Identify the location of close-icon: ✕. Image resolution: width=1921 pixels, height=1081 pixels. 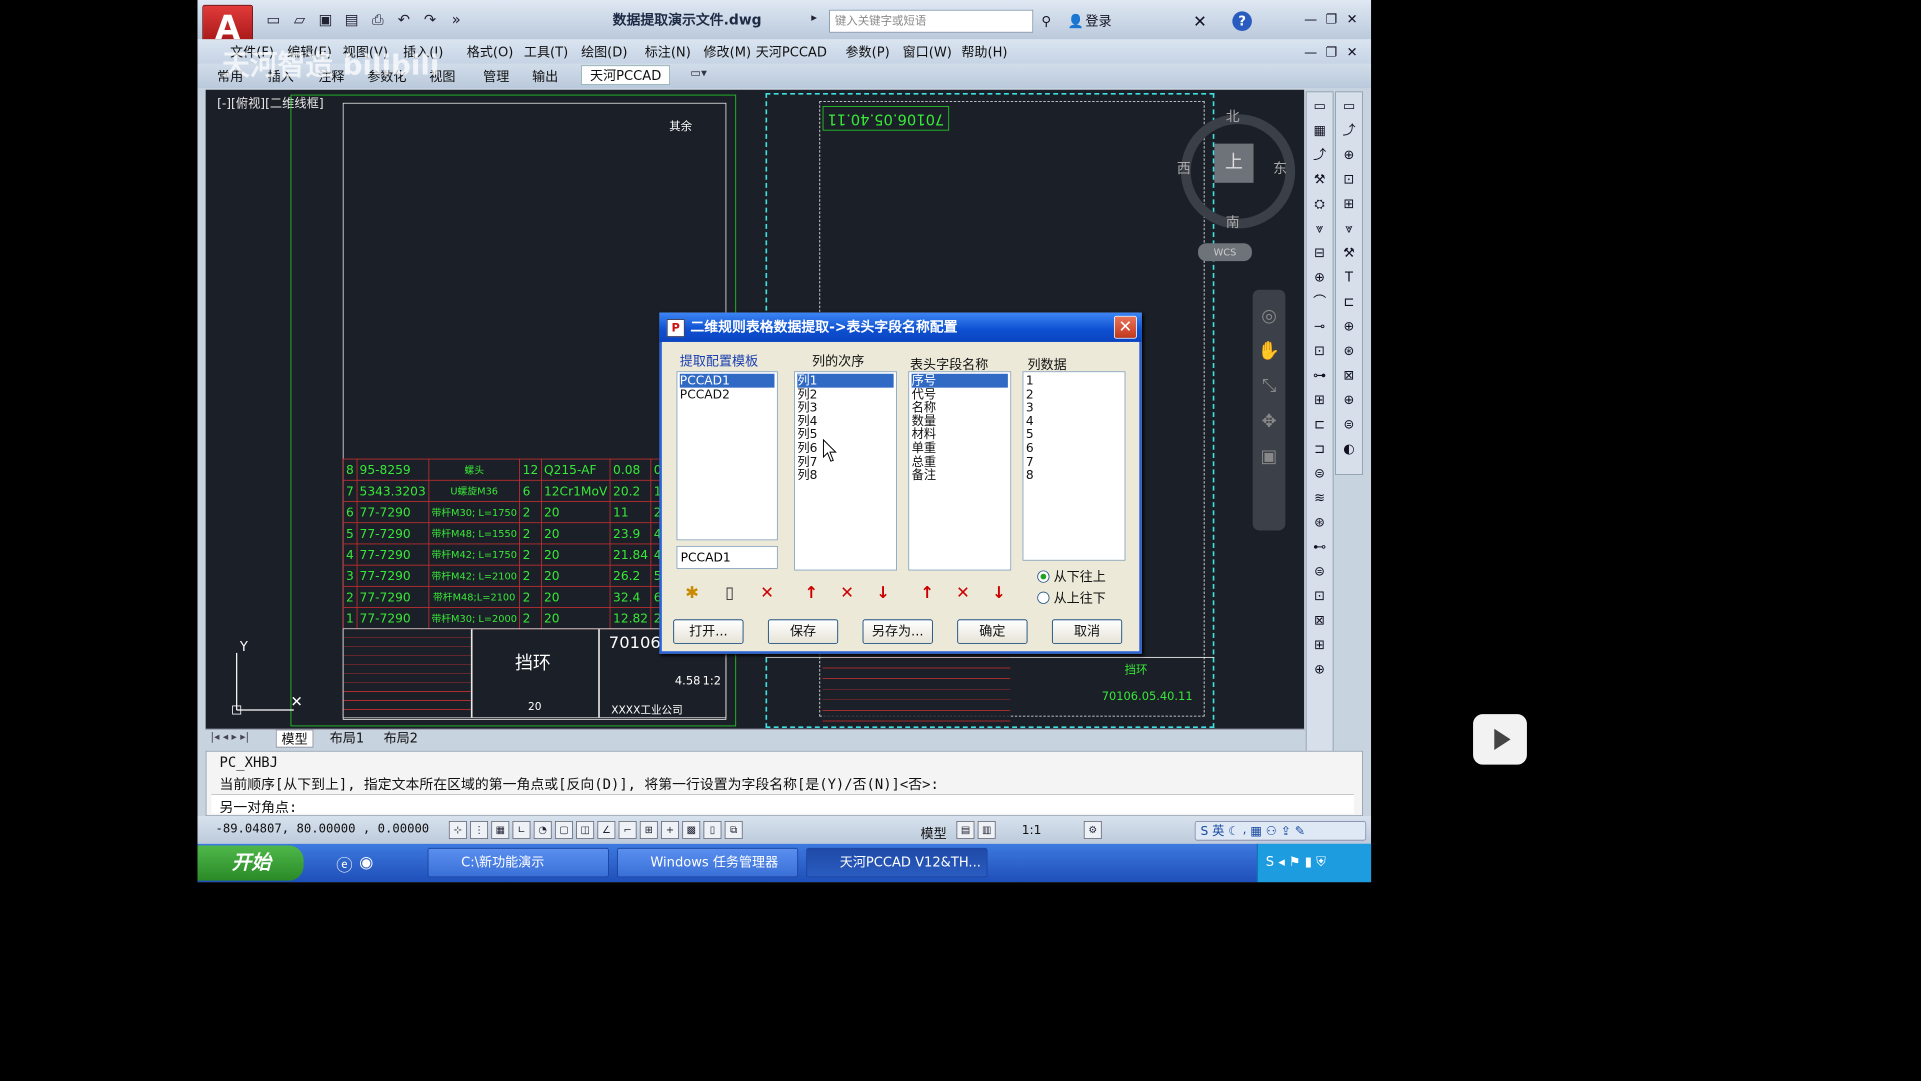
(1352, 19).